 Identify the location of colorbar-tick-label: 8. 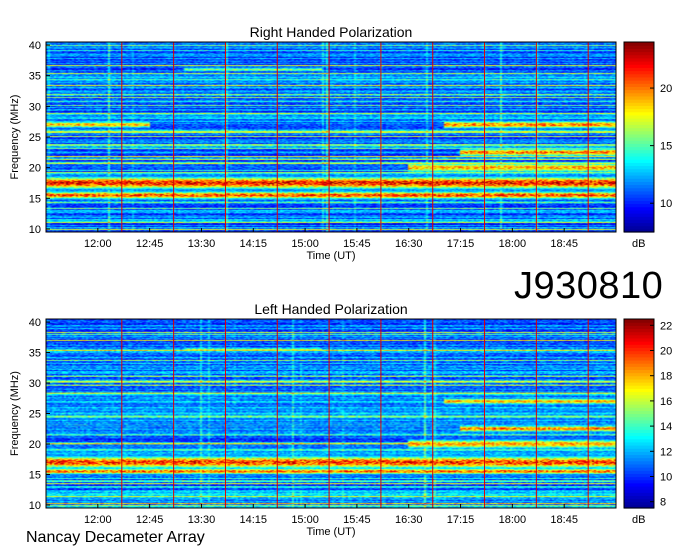
(663, 503).